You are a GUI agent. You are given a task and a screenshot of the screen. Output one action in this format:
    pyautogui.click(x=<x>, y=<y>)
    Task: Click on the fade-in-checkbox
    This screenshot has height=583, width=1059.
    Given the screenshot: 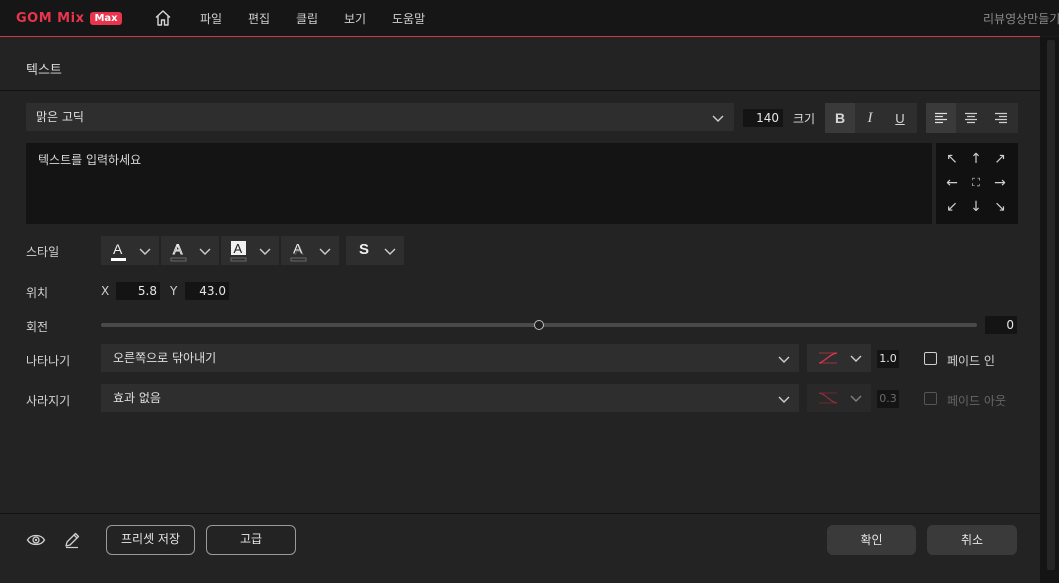 What is the action you would take?
    pyautogui.click(x=930, y=358)
    